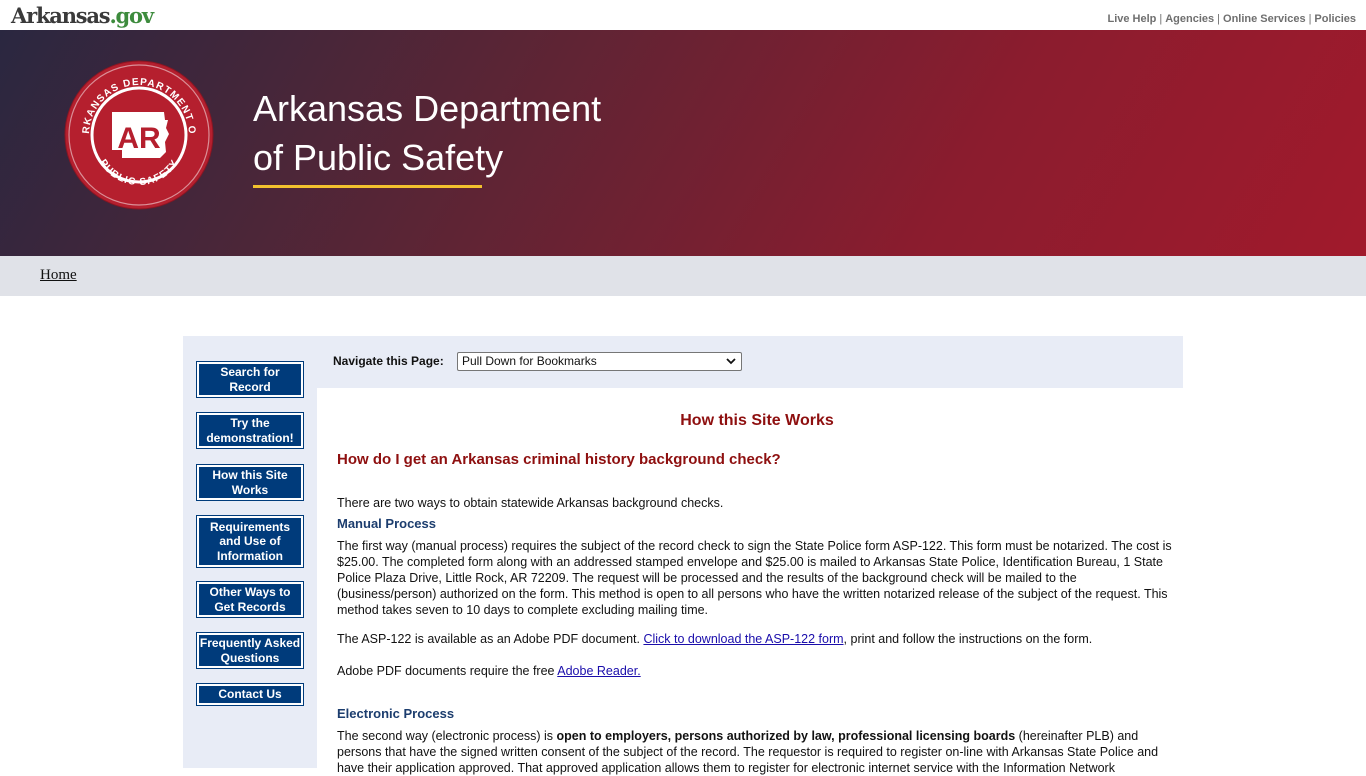  Describe the element at coordinates (250, 650) in the screenshot. I see `nav-faq-button: Frequently Asked Questions` at that location.